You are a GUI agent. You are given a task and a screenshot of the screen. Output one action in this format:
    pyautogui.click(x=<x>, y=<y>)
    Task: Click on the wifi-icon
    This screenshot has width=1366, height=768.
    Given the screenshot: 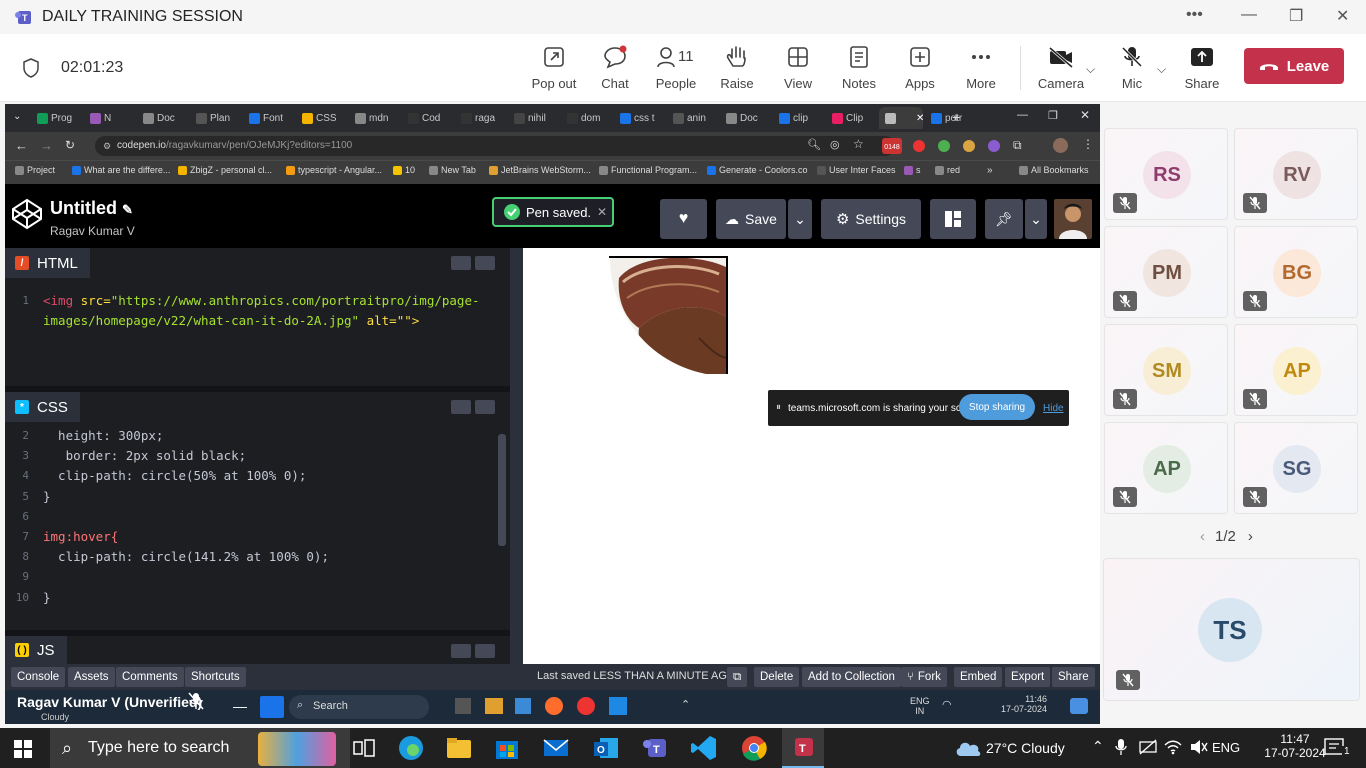 What is the action you would take?
    pyautogui.click(x=1173, y=747)
    